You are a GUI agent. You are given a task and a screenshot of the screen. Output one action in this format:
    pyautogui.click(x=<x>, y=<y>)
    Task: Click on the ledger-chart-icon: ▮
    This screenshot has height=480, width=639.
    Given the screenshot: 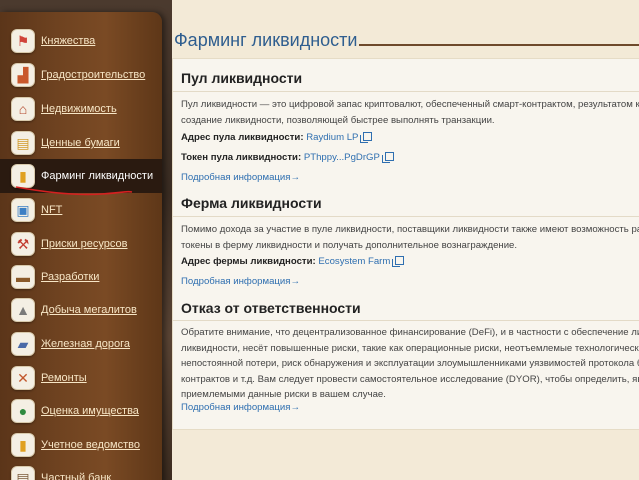 What is the action you would take?
    pyautogui.click(x=23, y=445)
    